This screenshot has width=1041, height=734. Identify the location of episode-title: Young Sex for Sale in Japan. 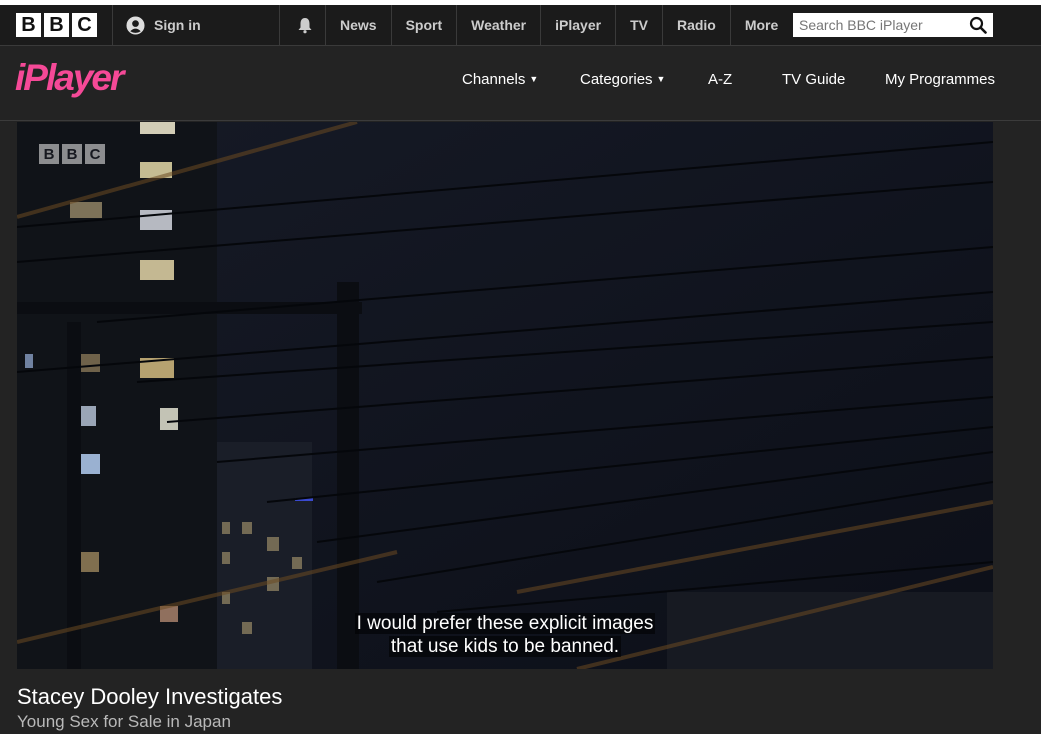
(124, 721).